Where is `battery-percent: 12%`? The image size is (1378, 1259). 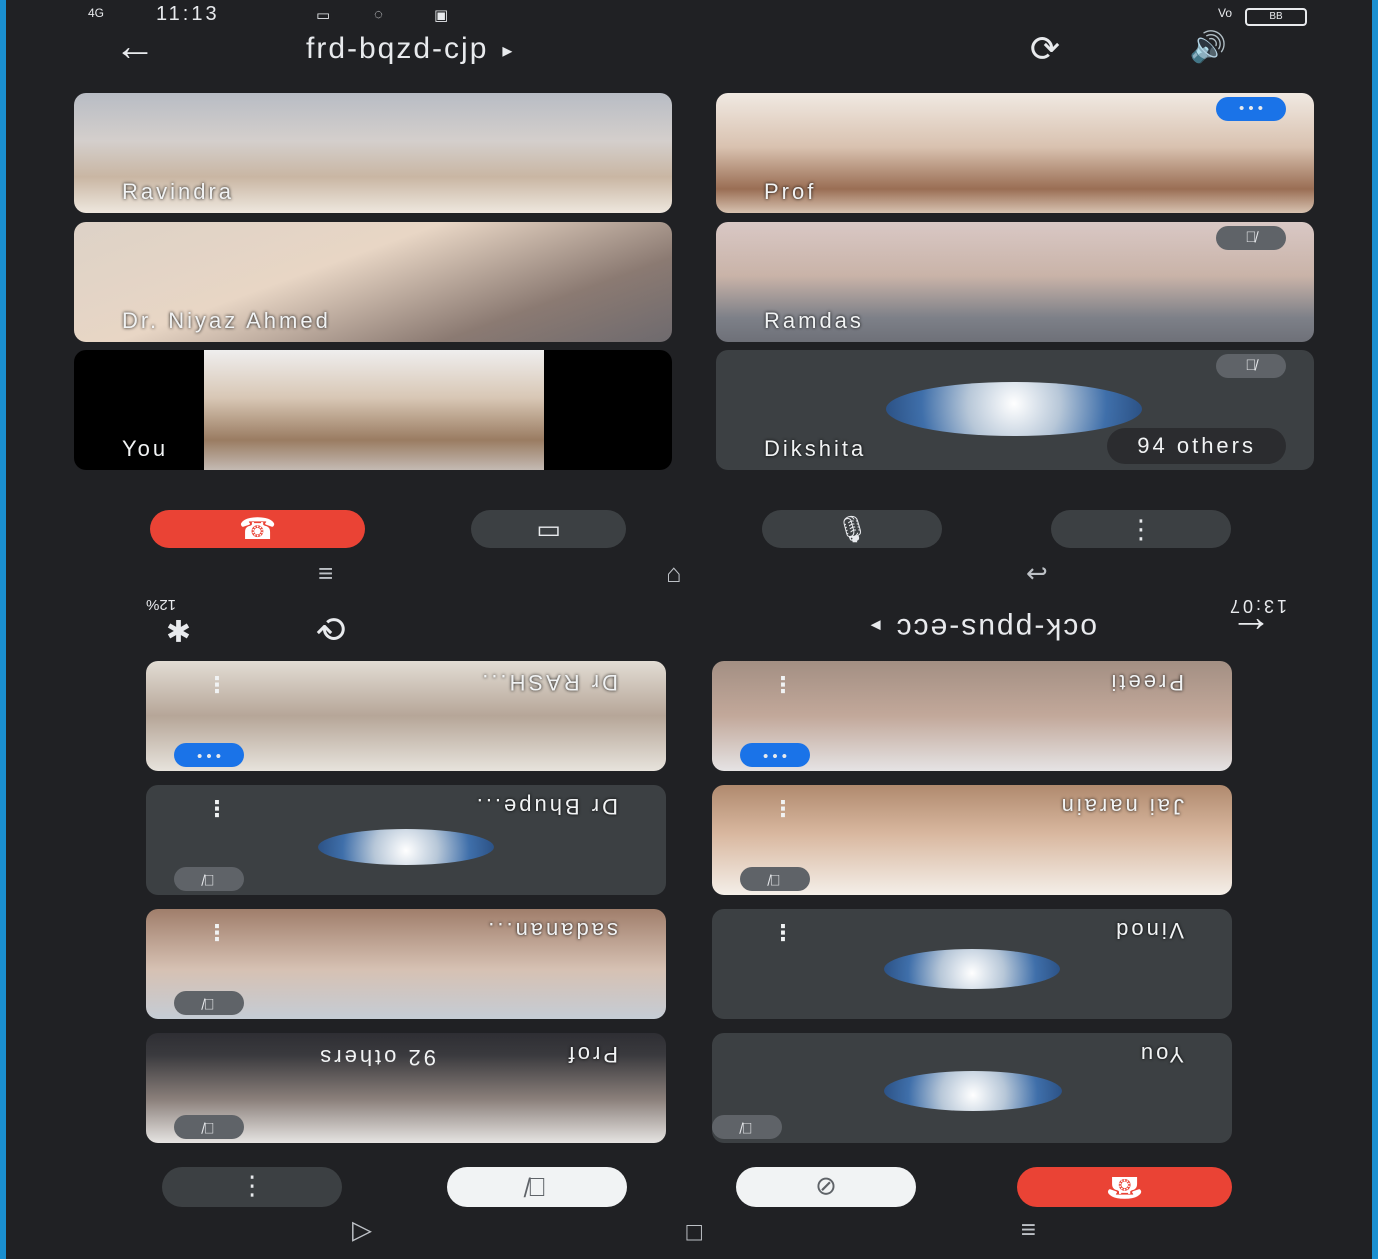
battery-percent: 12% is located at coordinates (161, 604).